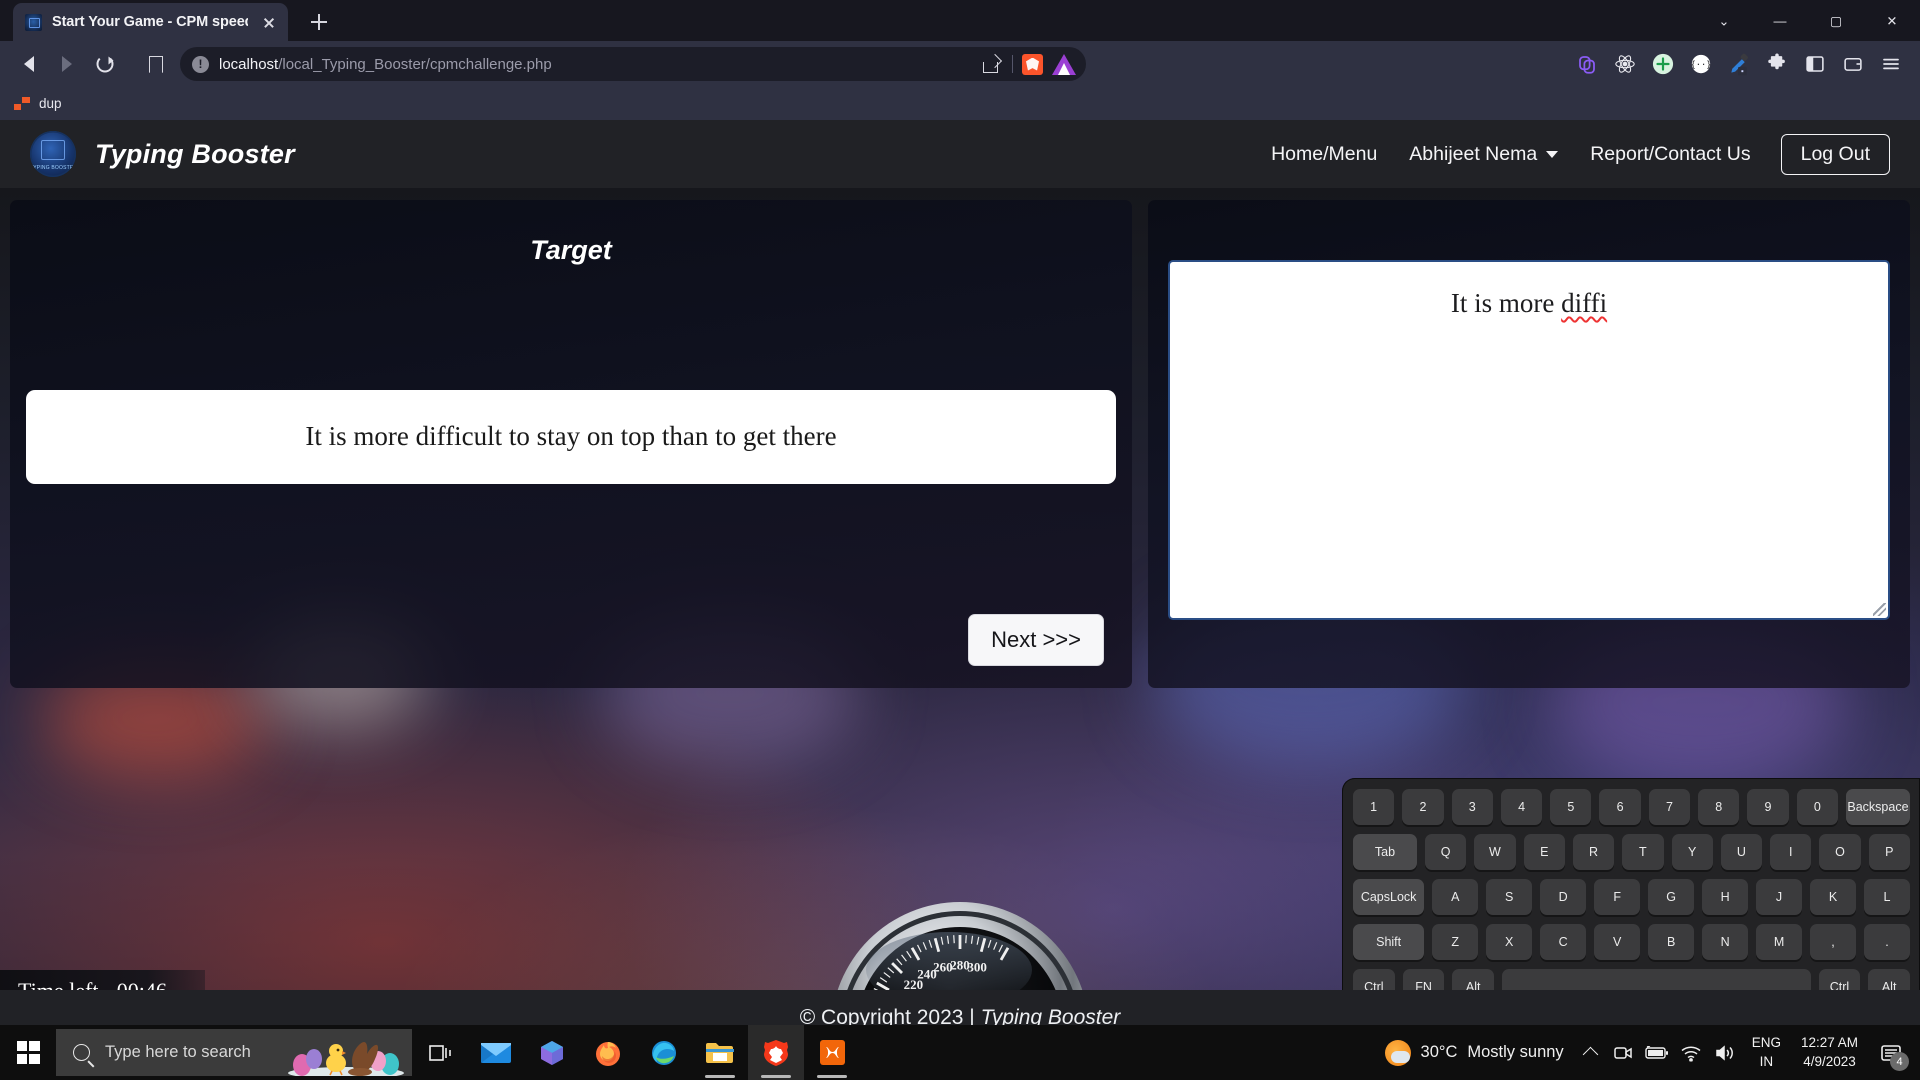  I want to click on key-y: Y, so click(1692, 852).